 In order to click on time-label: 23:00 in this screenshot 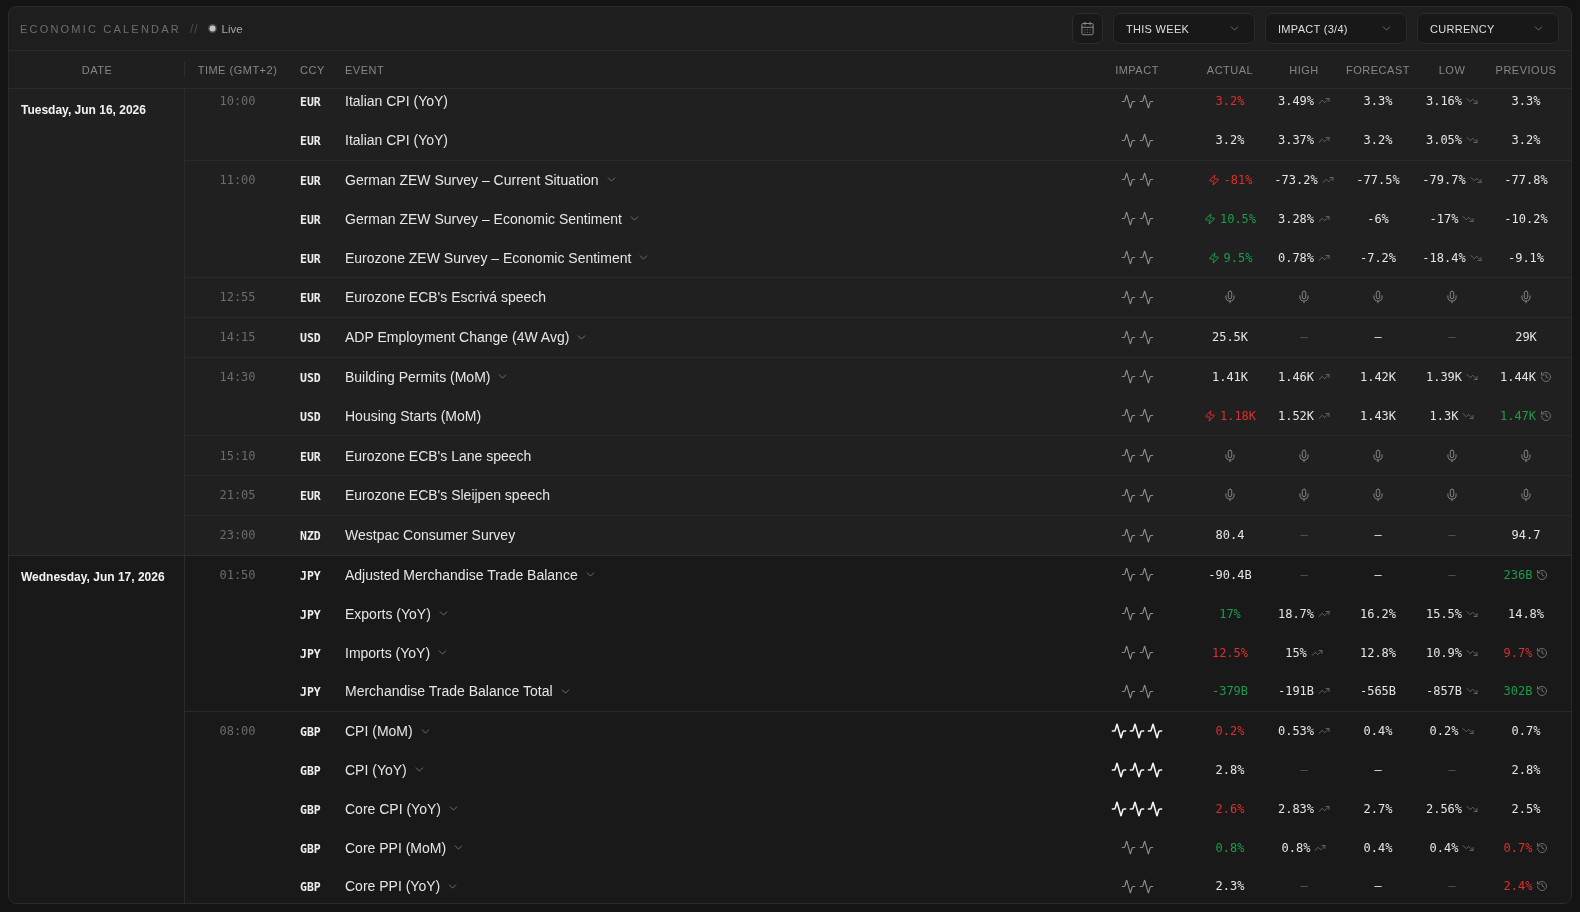, I will do `click(237, 535)`.